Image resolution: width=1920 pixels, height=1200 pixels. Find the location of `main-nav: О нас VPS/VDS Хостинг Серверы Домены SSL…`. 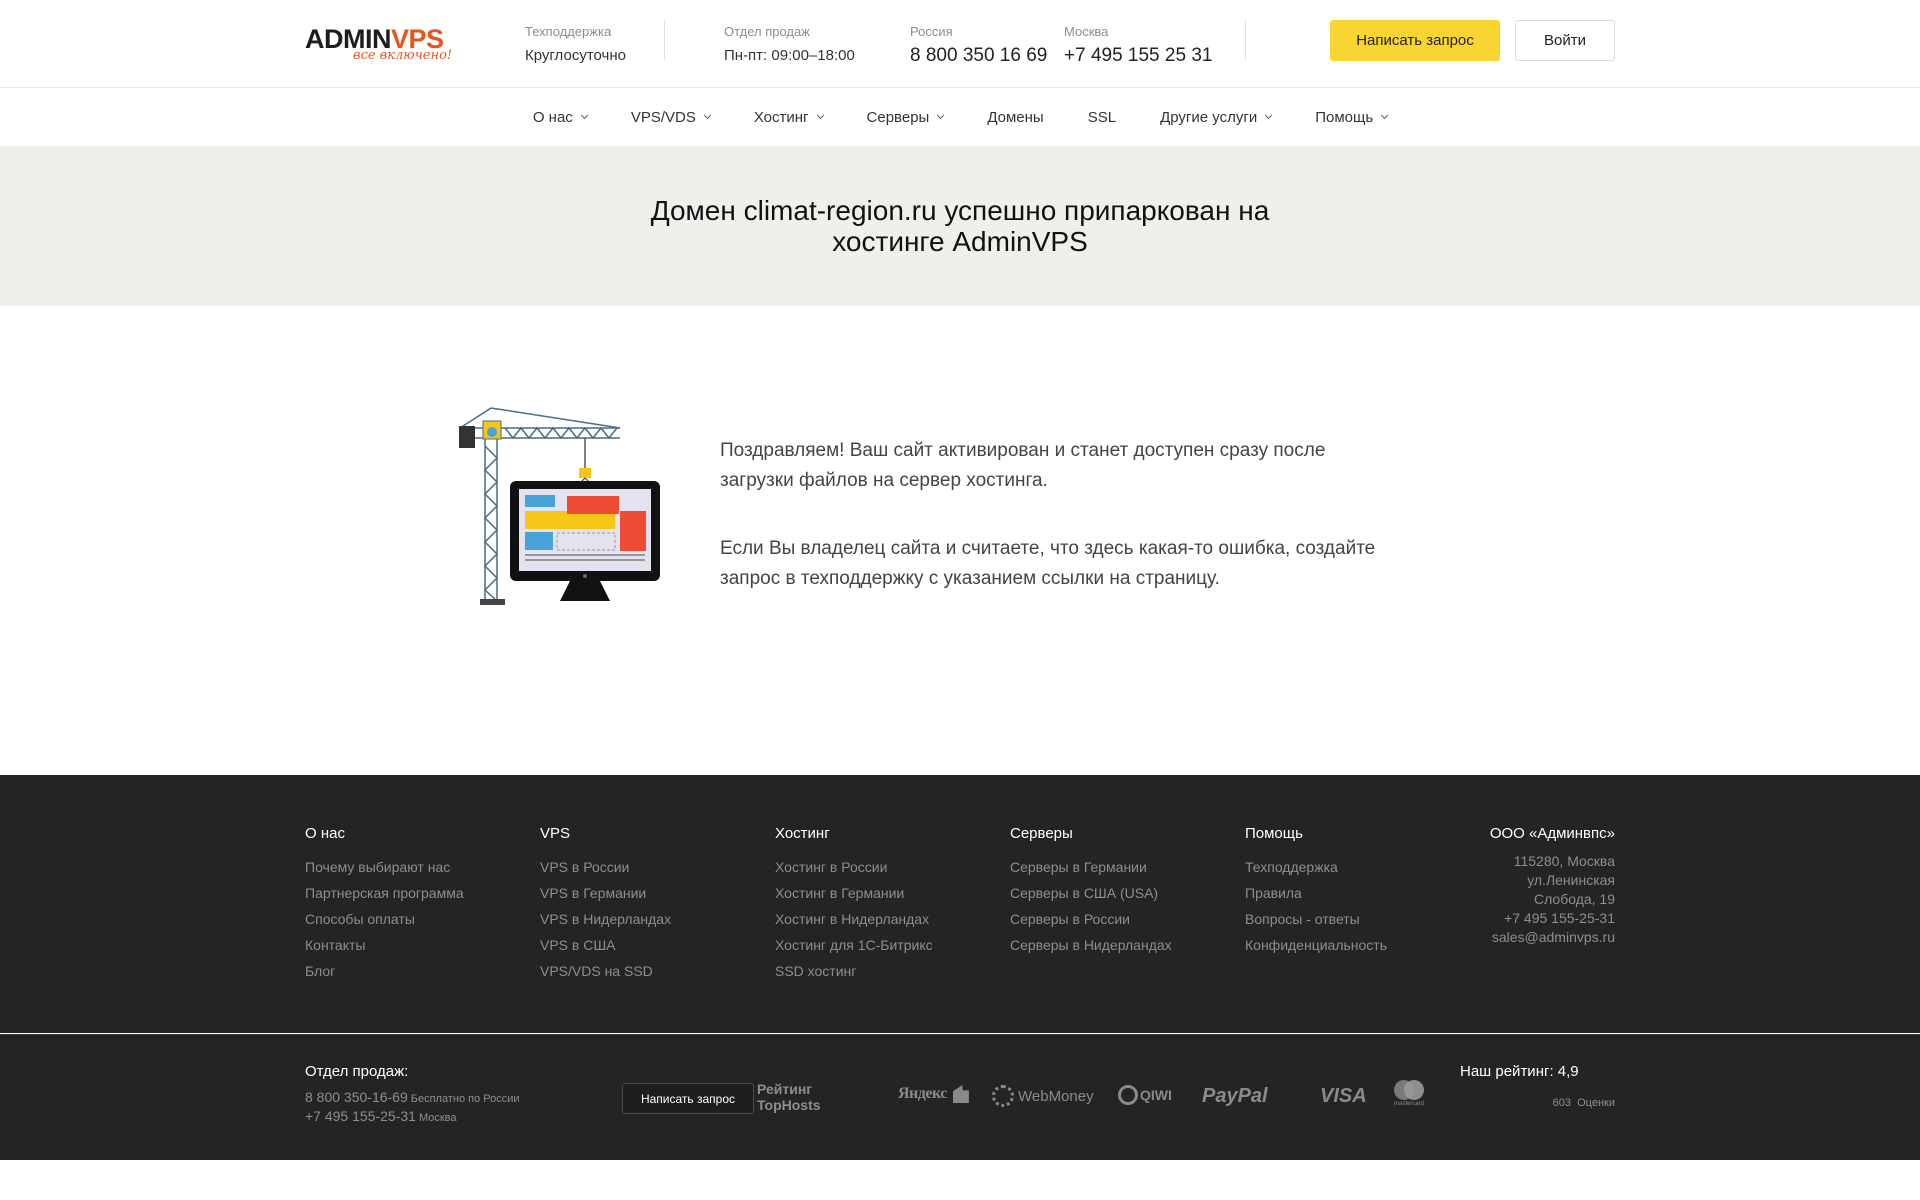

main-nav: О нас VPS/VDS Хостинг Серверы Домены SSL… is located at coordinates (960, 117).